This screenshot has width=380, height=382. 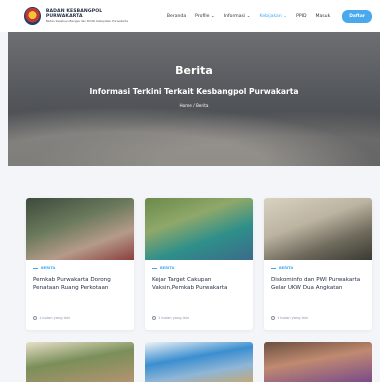 I want to click on nav-profile: Profile ⌄, so click(x=205, y=16).